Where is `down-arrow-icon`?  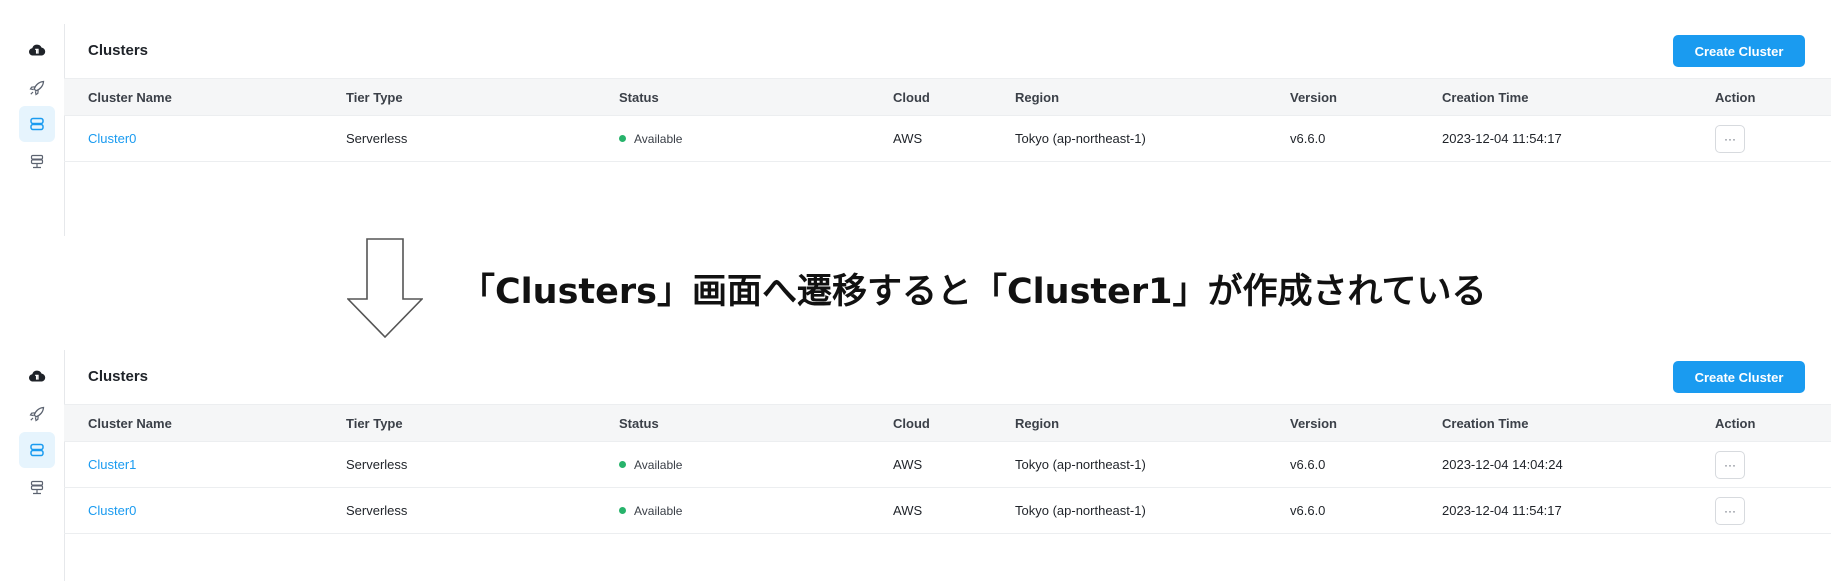 down-arrow-icon is located at coordinates (385, 288).